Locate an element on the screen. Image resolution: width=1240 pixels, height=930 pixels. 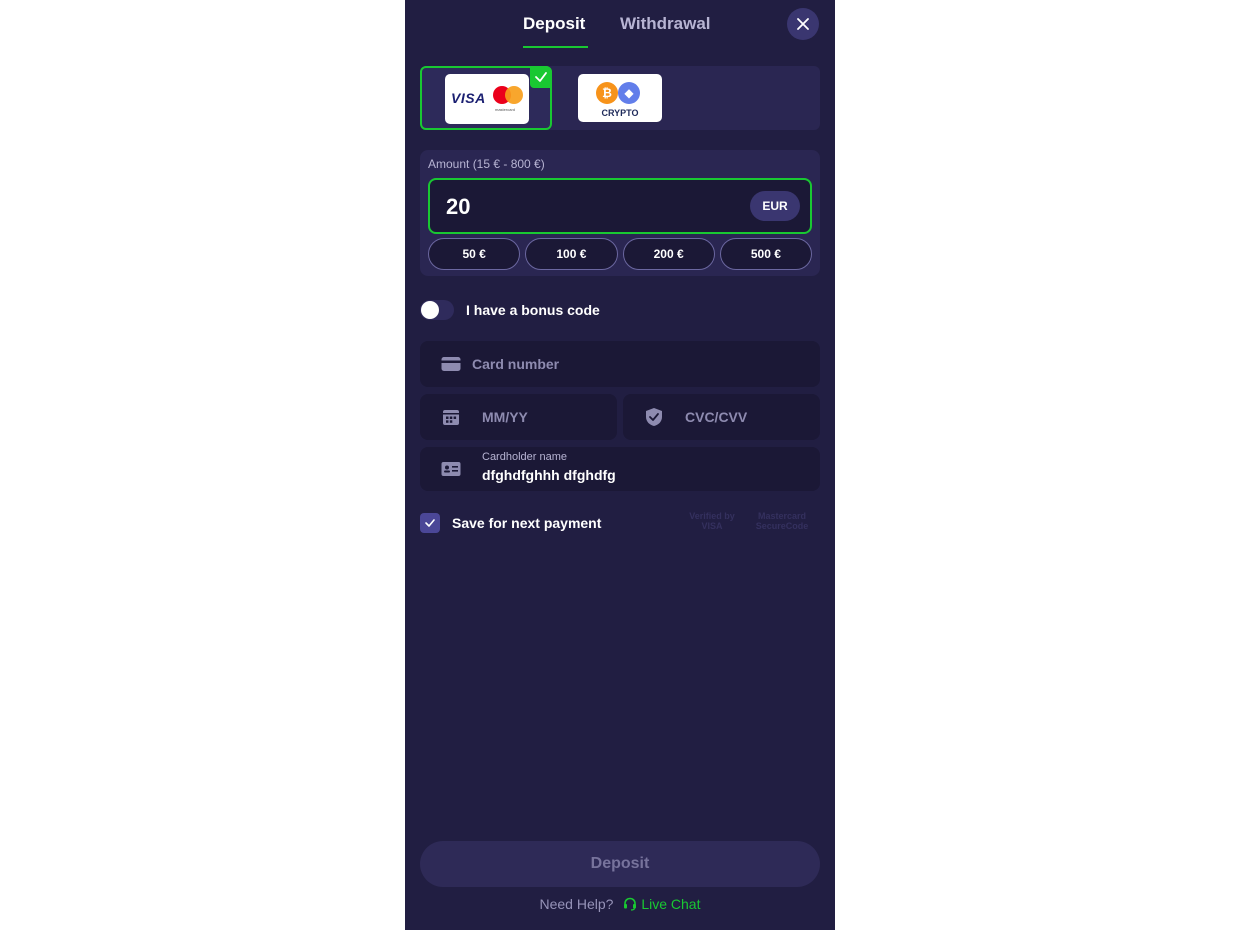
close-button is located at coordinates (803, 24).